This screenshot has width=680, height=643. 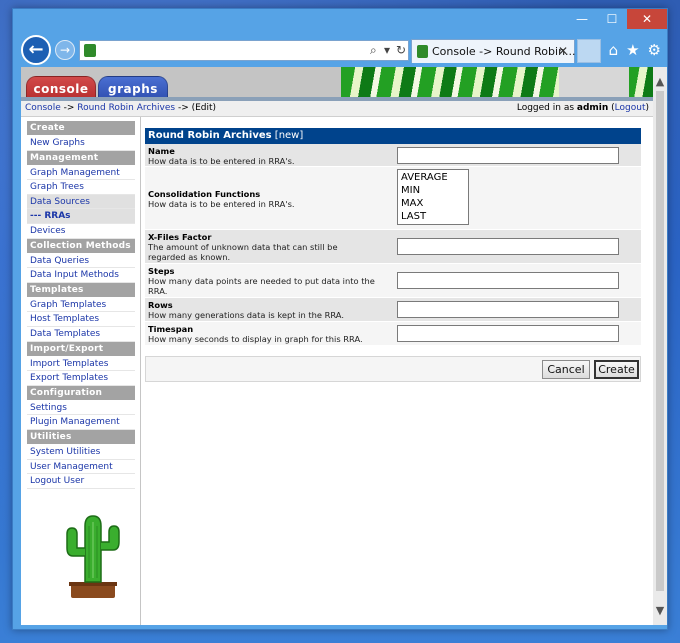 I want to click on home-icon: ⌂, so click(x=614, y=50).